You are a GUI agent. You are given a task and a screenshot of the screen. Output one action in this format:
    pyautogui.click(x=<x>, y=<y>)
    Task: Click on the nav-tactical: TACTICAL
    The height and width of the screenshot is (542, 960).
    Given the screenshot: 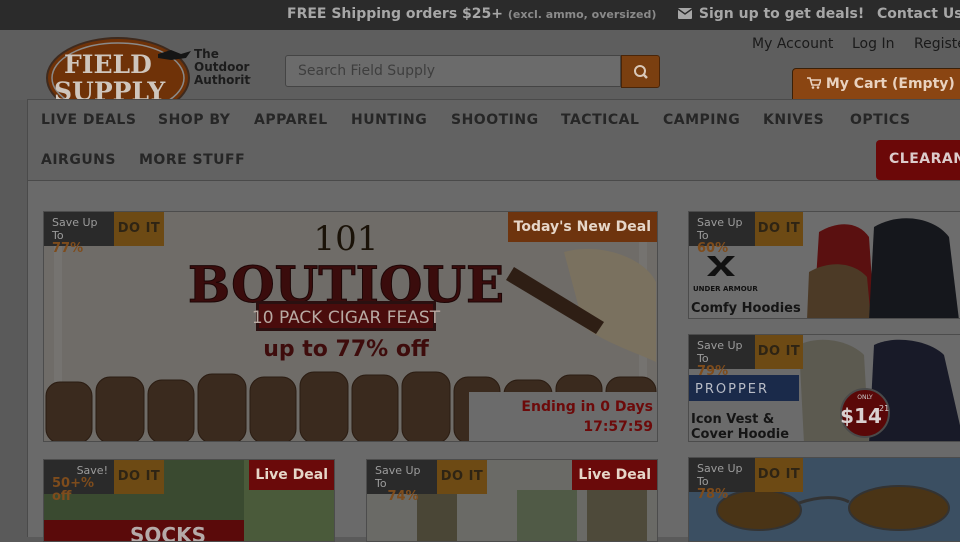 What is the action you would take?
    pyautogui.click(x=600, y=120)
    